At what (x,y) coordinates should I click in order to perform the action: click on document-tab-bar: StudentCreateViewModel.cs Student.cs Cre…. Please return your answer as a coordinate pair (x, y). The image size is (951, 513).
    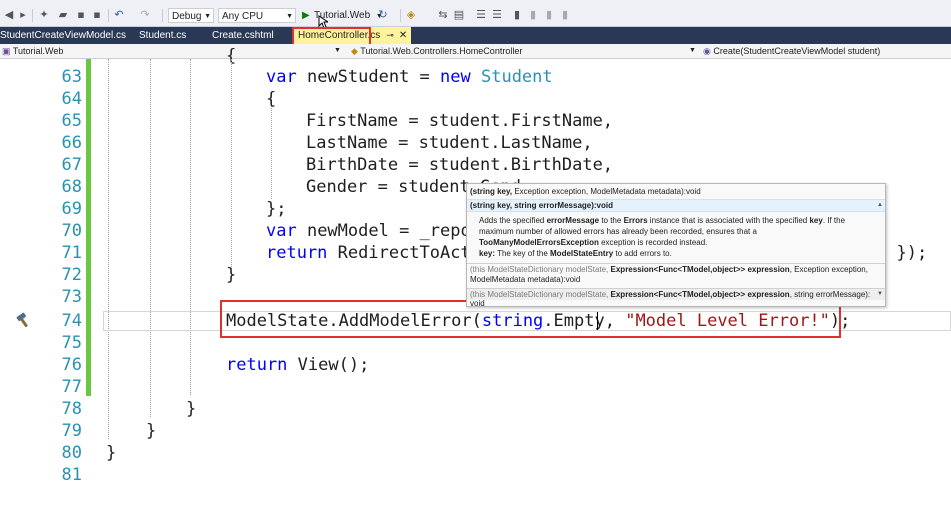
    Looking at the image, I should click on (475, 35).